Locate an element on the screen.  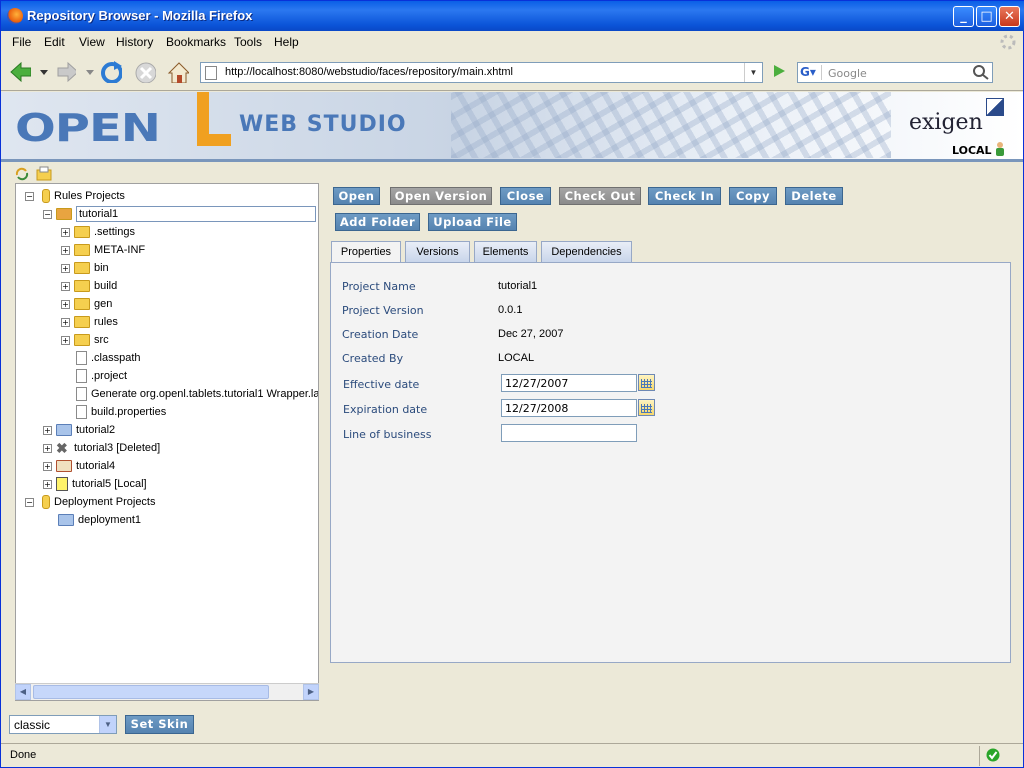
firefox-icon is located at coordinates (15, 16).